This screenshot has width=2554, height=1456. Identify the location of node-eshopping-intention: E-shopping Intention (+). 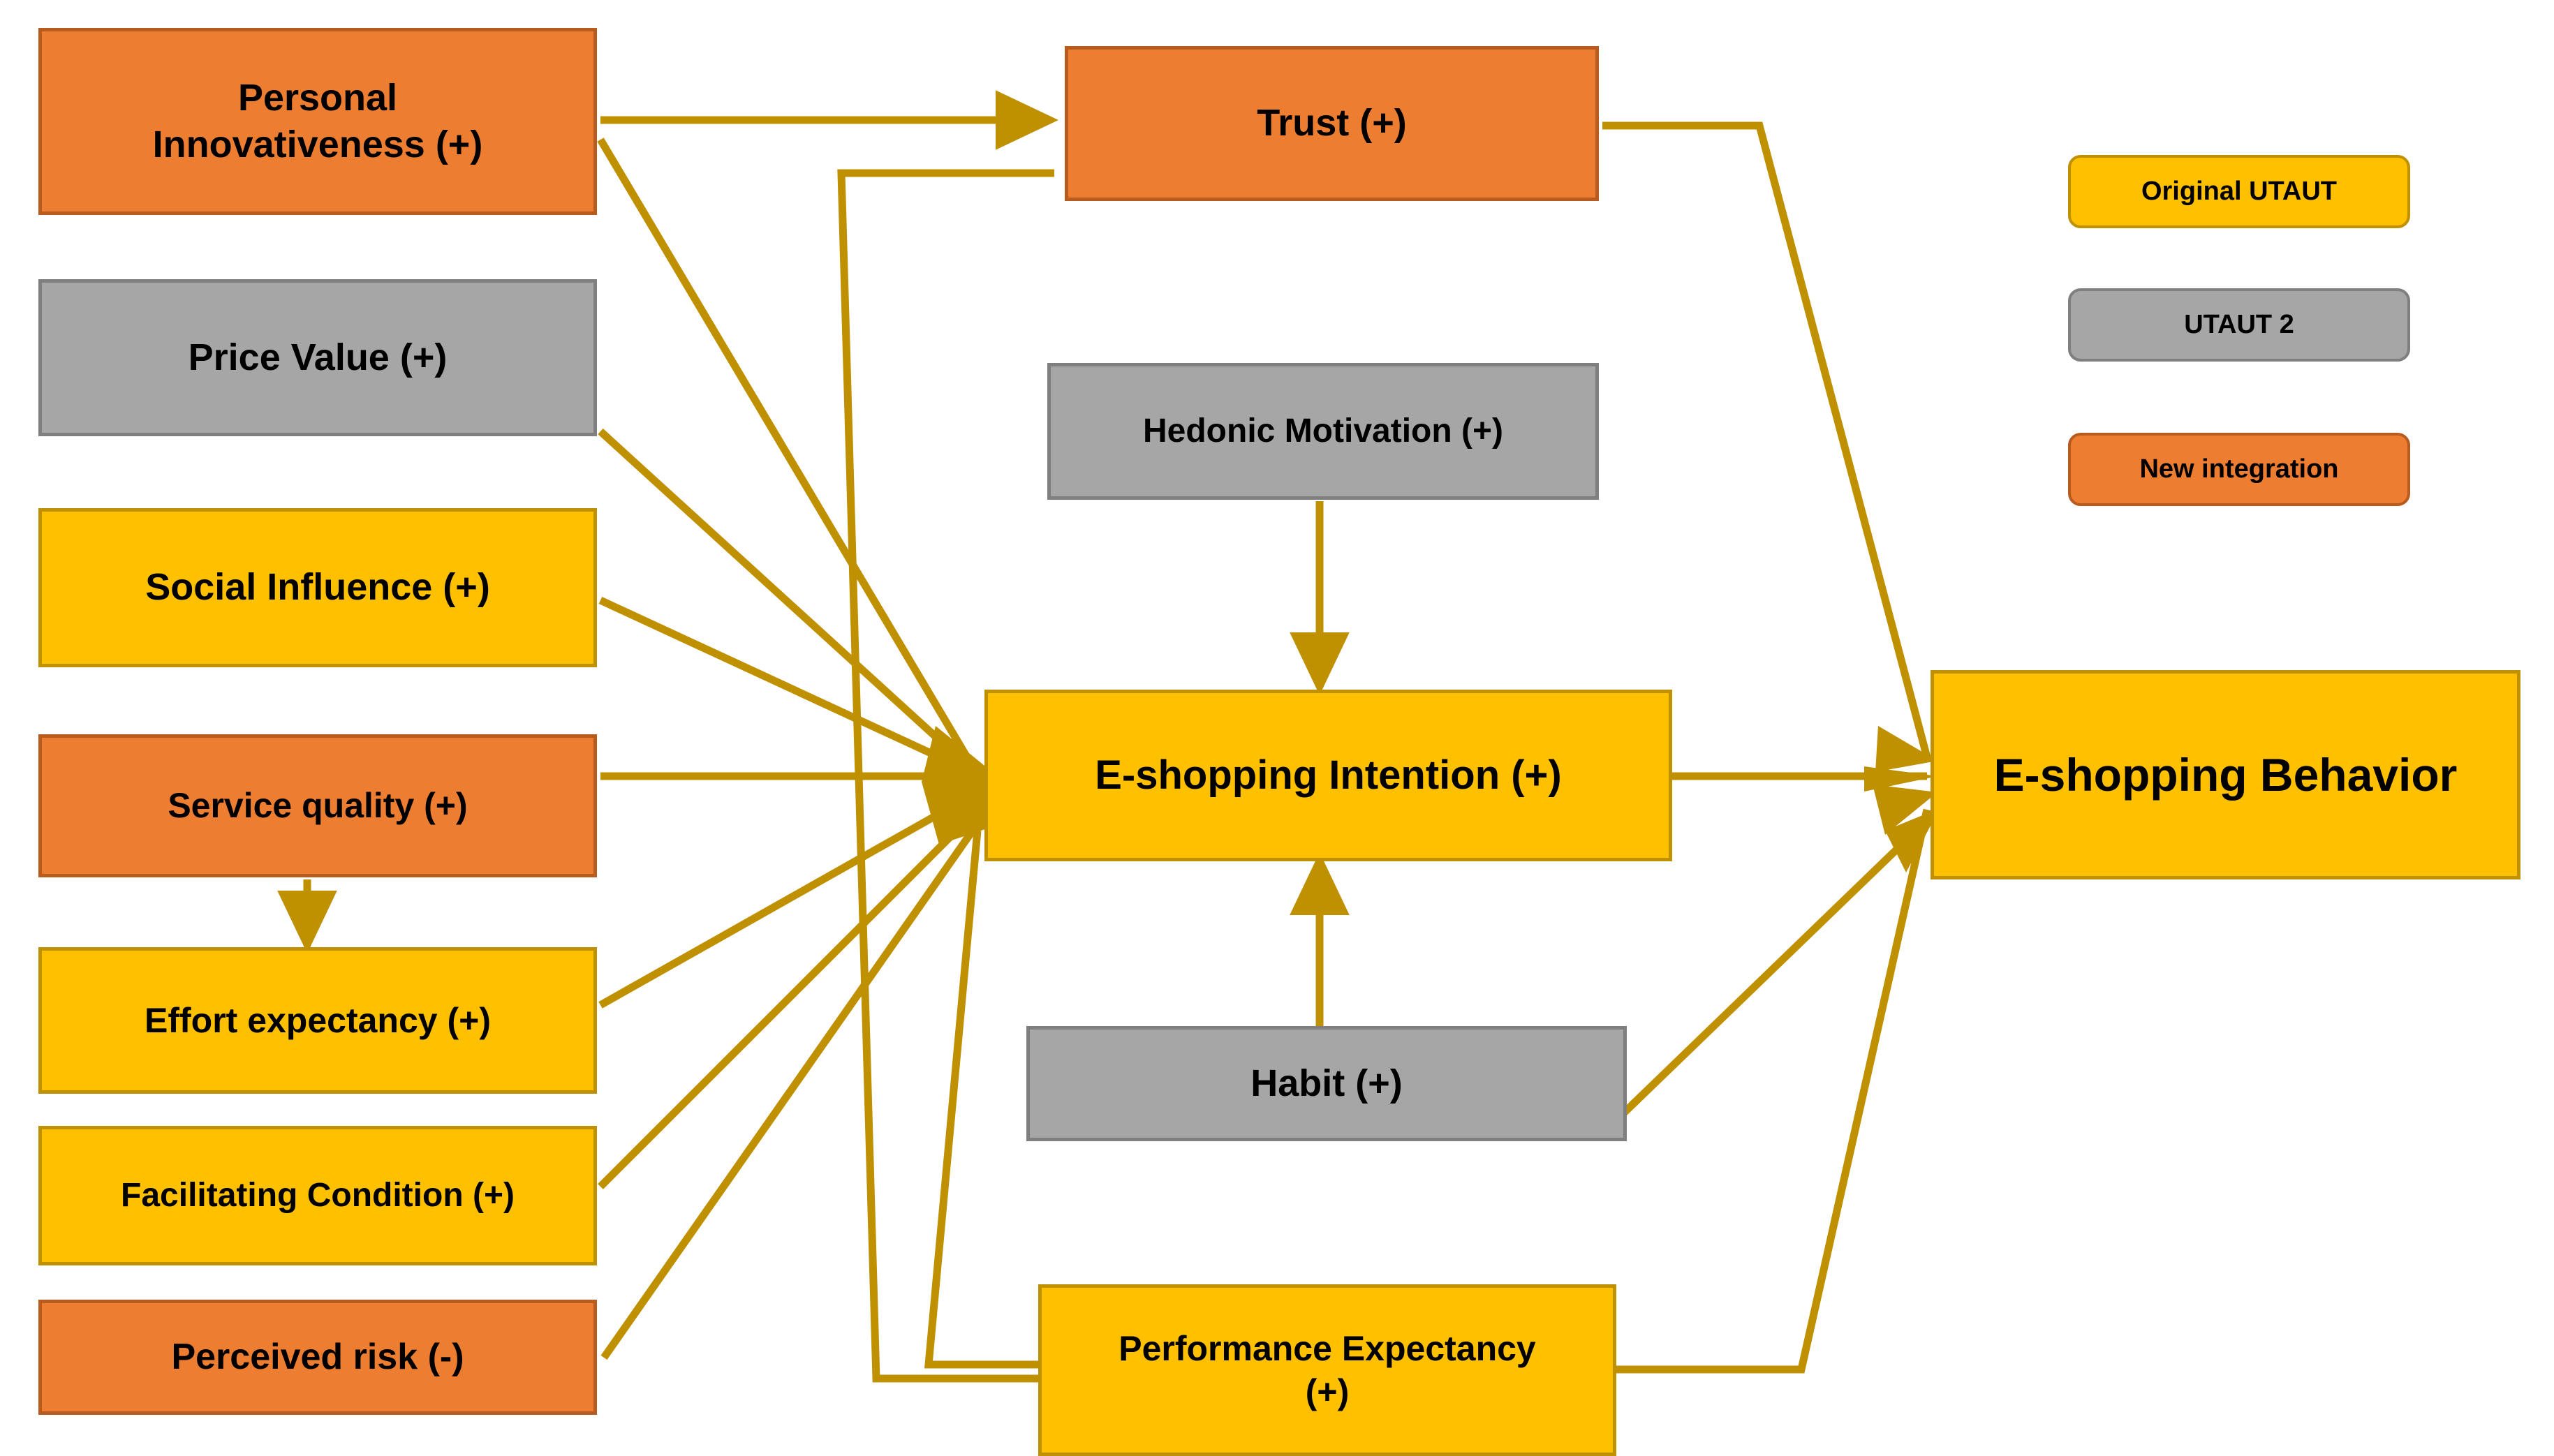
(1328, 775).